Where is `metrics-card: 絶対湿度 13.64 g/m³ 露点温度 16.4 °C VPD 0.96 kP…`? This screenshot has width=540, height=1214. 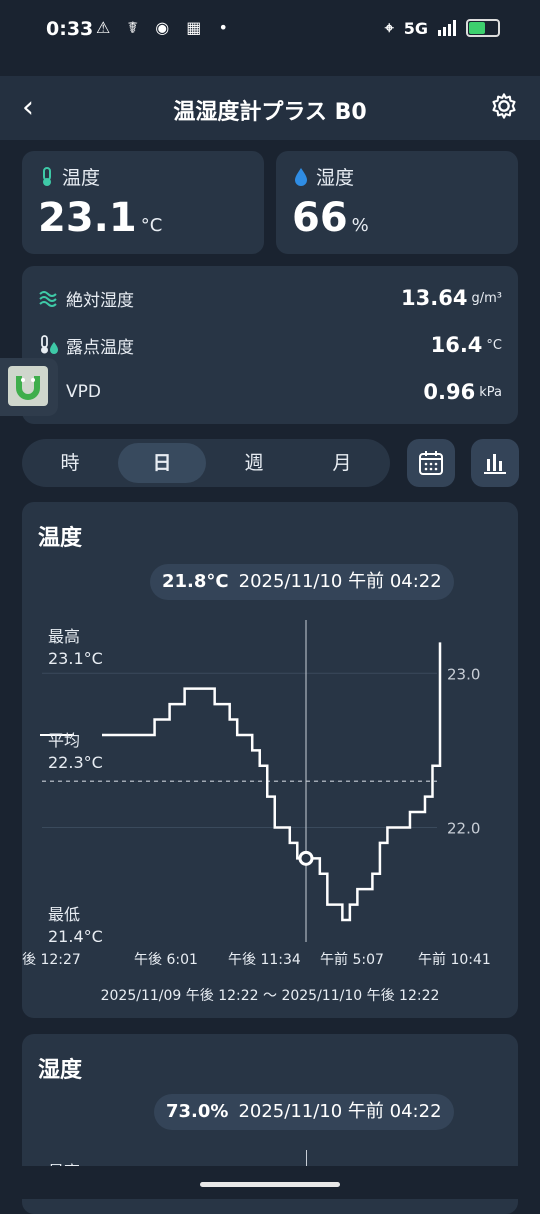
metrics-card: 絶対湿度 13.64 g/m³ 露点温度 16.4 °C VPD 0.96 kP… is located at coordinates (270, 345).